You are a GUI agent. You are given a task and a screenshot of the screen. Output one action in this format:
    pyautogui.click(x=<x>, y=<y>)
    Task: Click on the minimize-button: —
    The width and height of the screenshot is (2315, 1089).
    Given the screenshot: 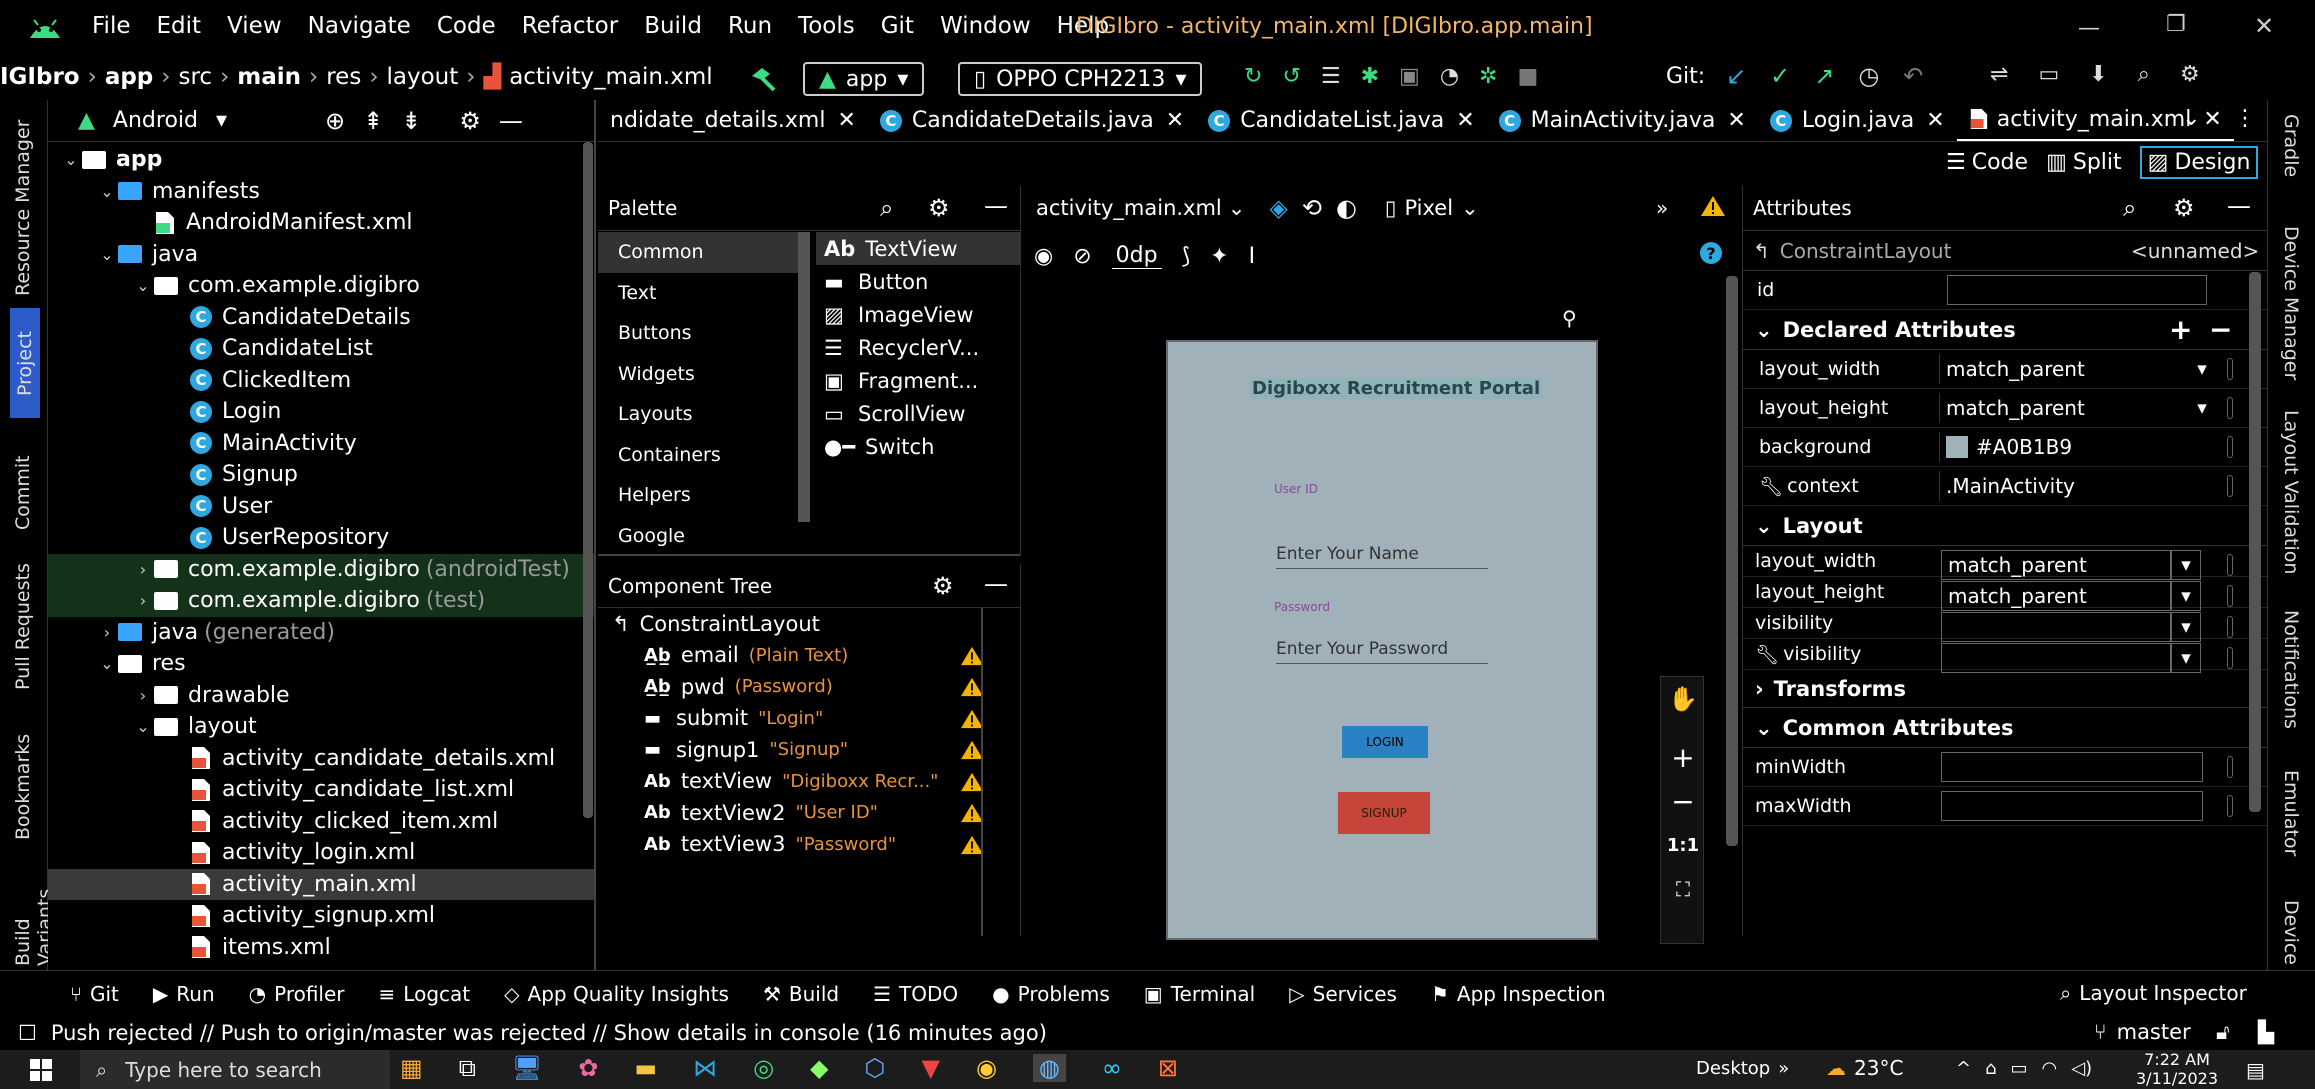 What is the action you would take?
    pyautogui.click(x=2089, y=28)
    